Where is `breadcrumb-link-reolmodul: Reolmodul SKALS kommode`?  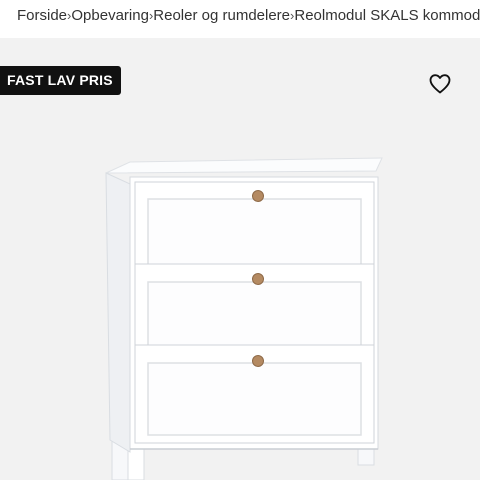
breadcrumb-link-reolmodul: Reolmodul SKALS kommode is located at coordinates (387, 15).